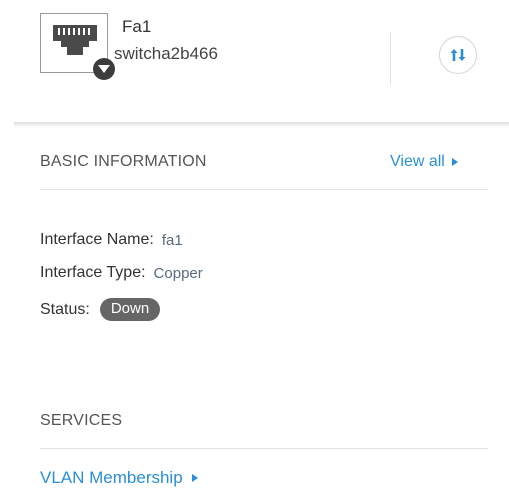  Describe the element at coordinates (264, 189) in the screenshot. I see `basic-information-divider` at that location.